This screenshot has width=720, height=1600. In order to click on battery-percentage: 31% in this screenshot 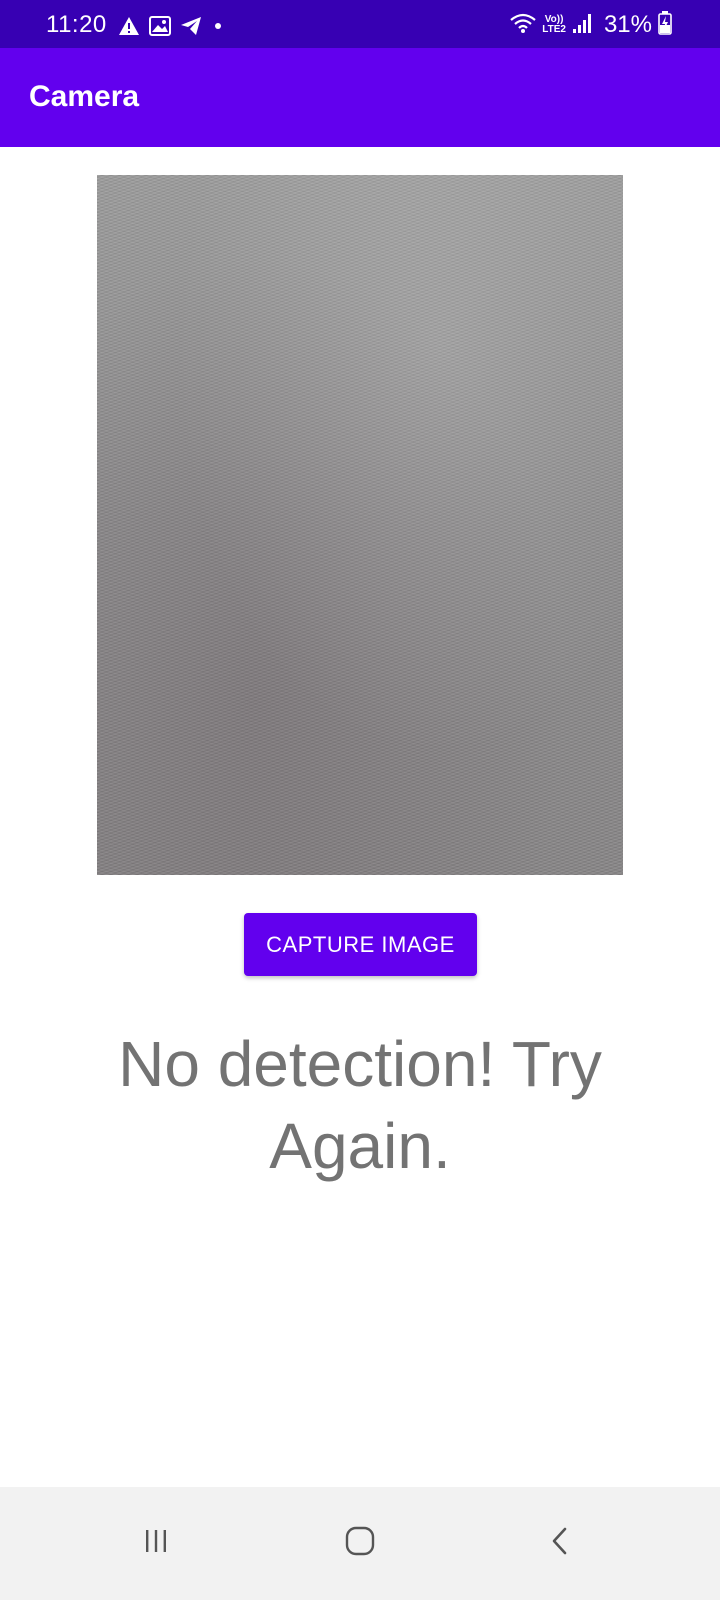, I will do `click(627, 24)`.